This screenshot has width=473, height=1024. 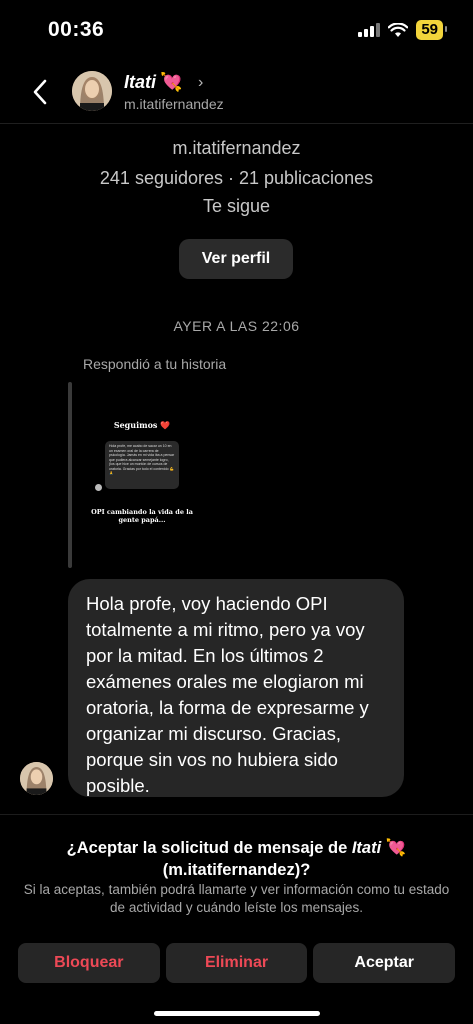 What do you see at coordinates (236, 178) in the screenshot?
I see `profile-stats: 241 seguidores · 21 publicaciones` at bounding box center [236, 178].